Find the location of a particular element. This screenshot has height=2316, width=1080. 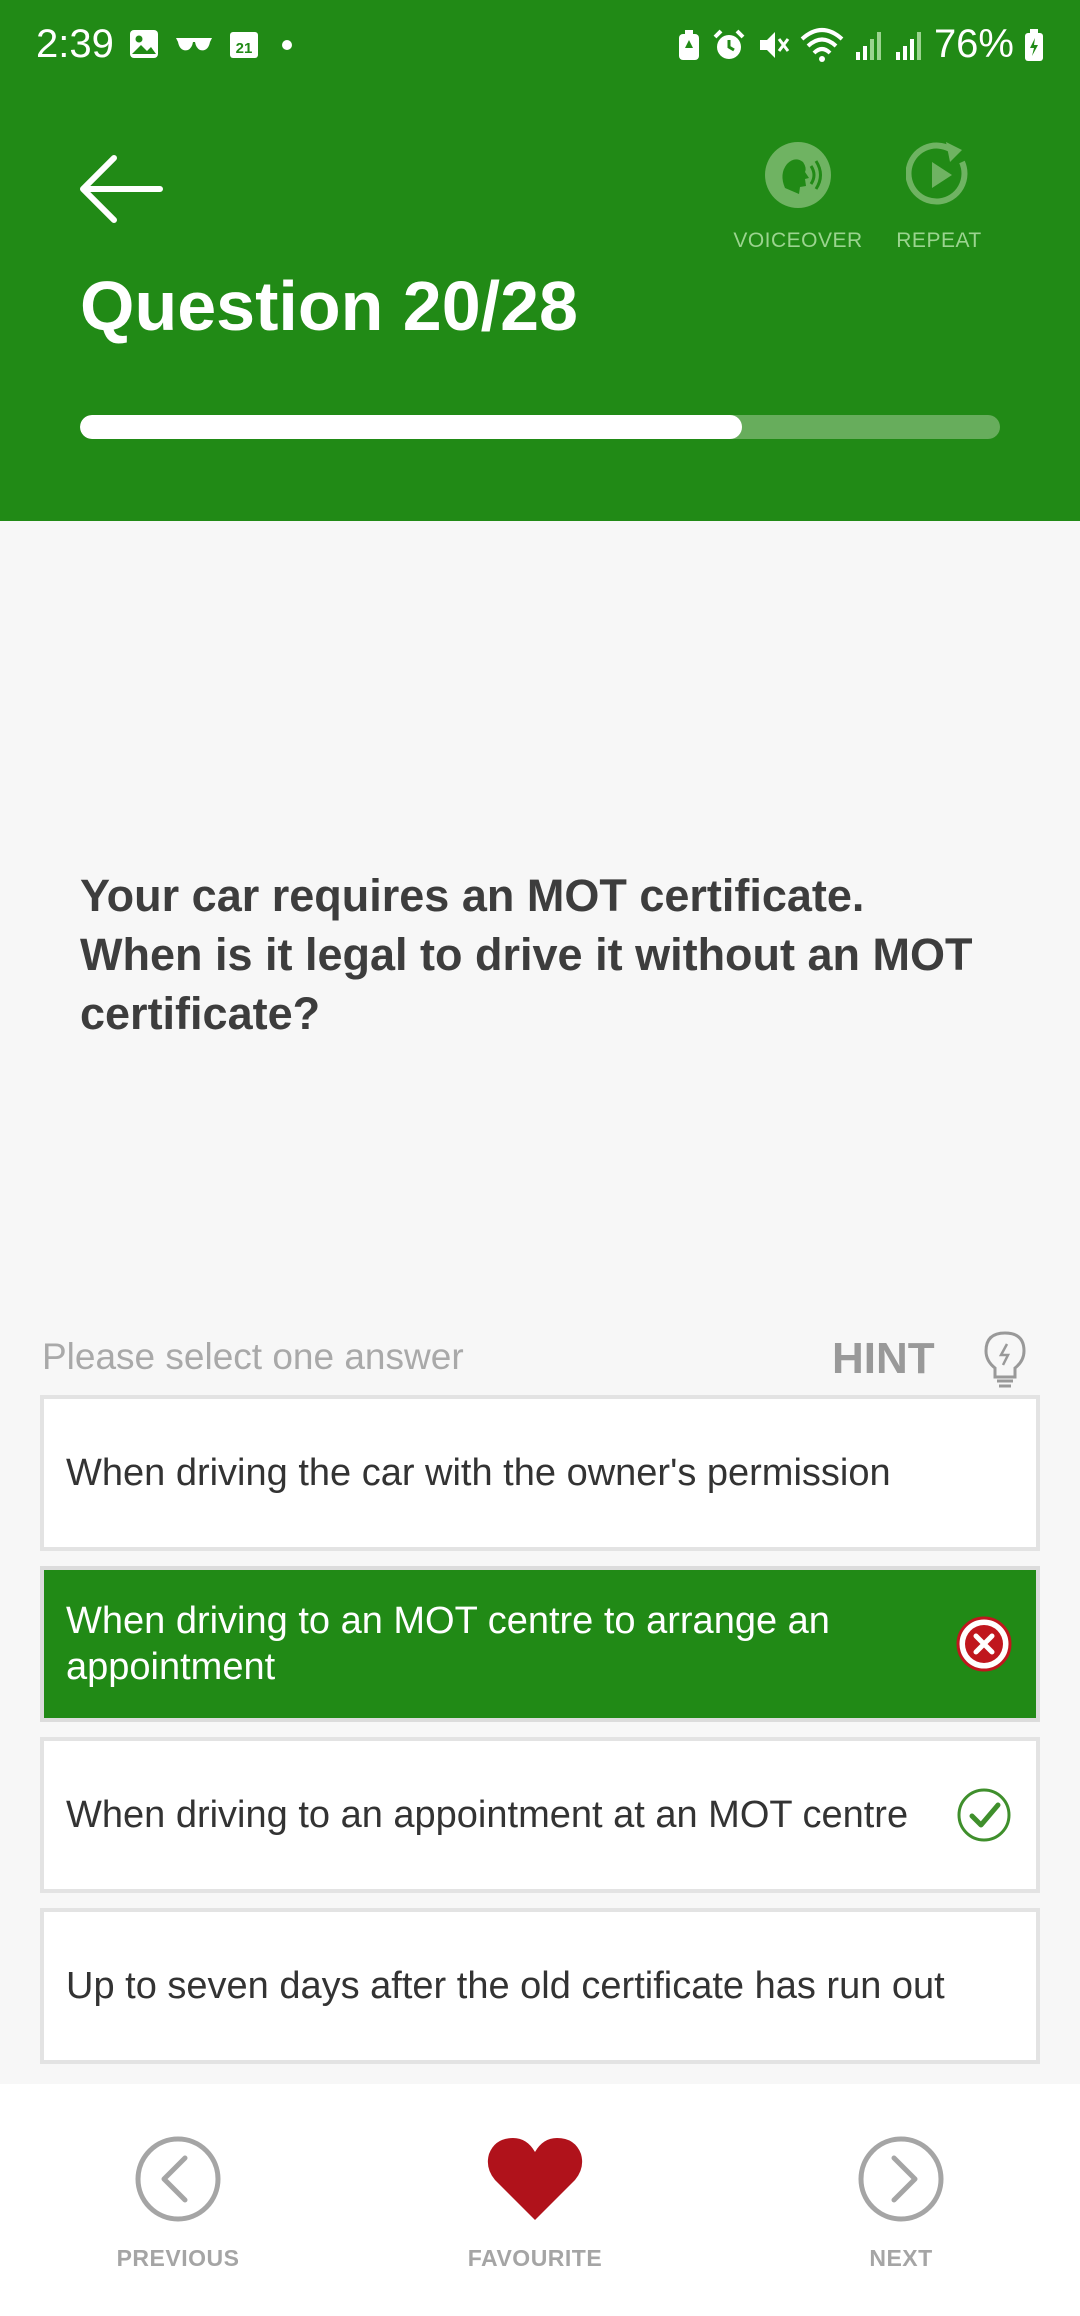

next-label: NEXT is located at coordinates (901, 2258).